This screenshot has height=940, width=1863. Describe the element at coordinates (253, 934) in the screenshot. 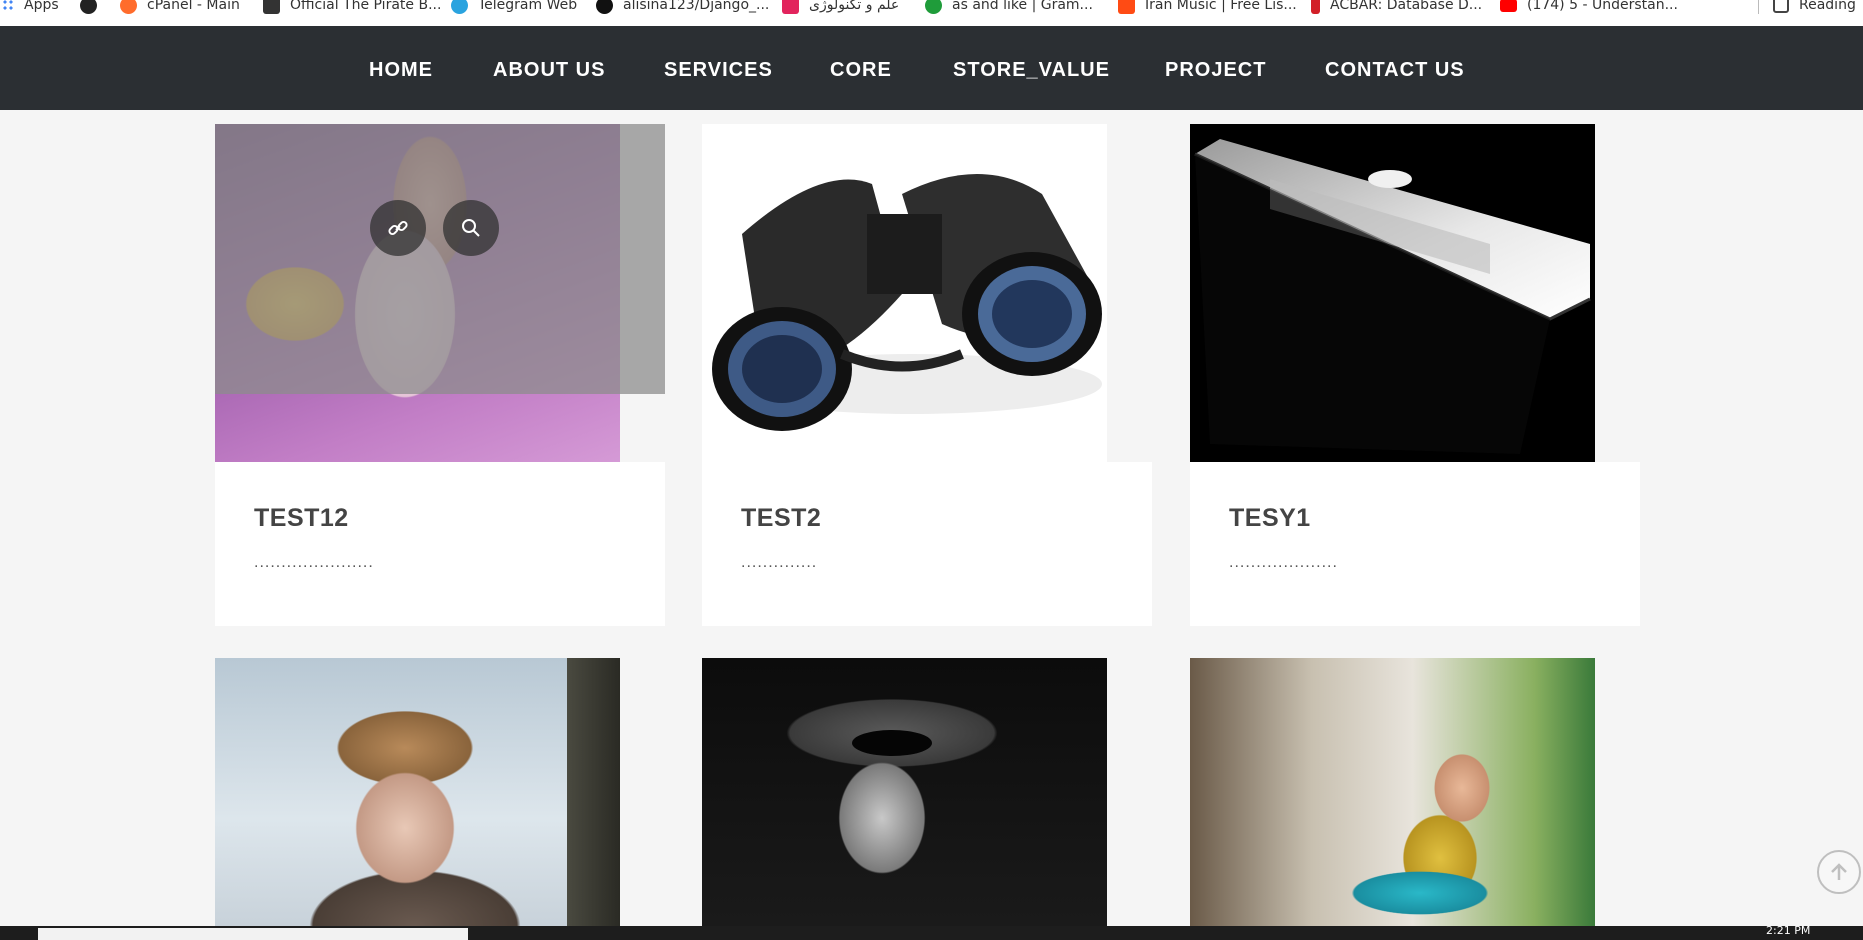

I see `taskbar-search` at that location.